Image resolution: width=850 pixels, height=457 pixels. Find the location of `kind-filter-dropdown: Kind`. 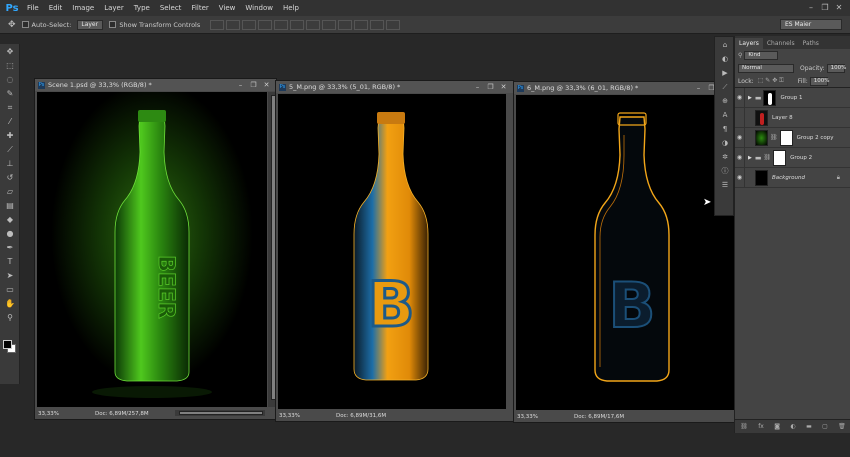

kind-filter-dropdown: Kind is located at coordinates (761, 55).